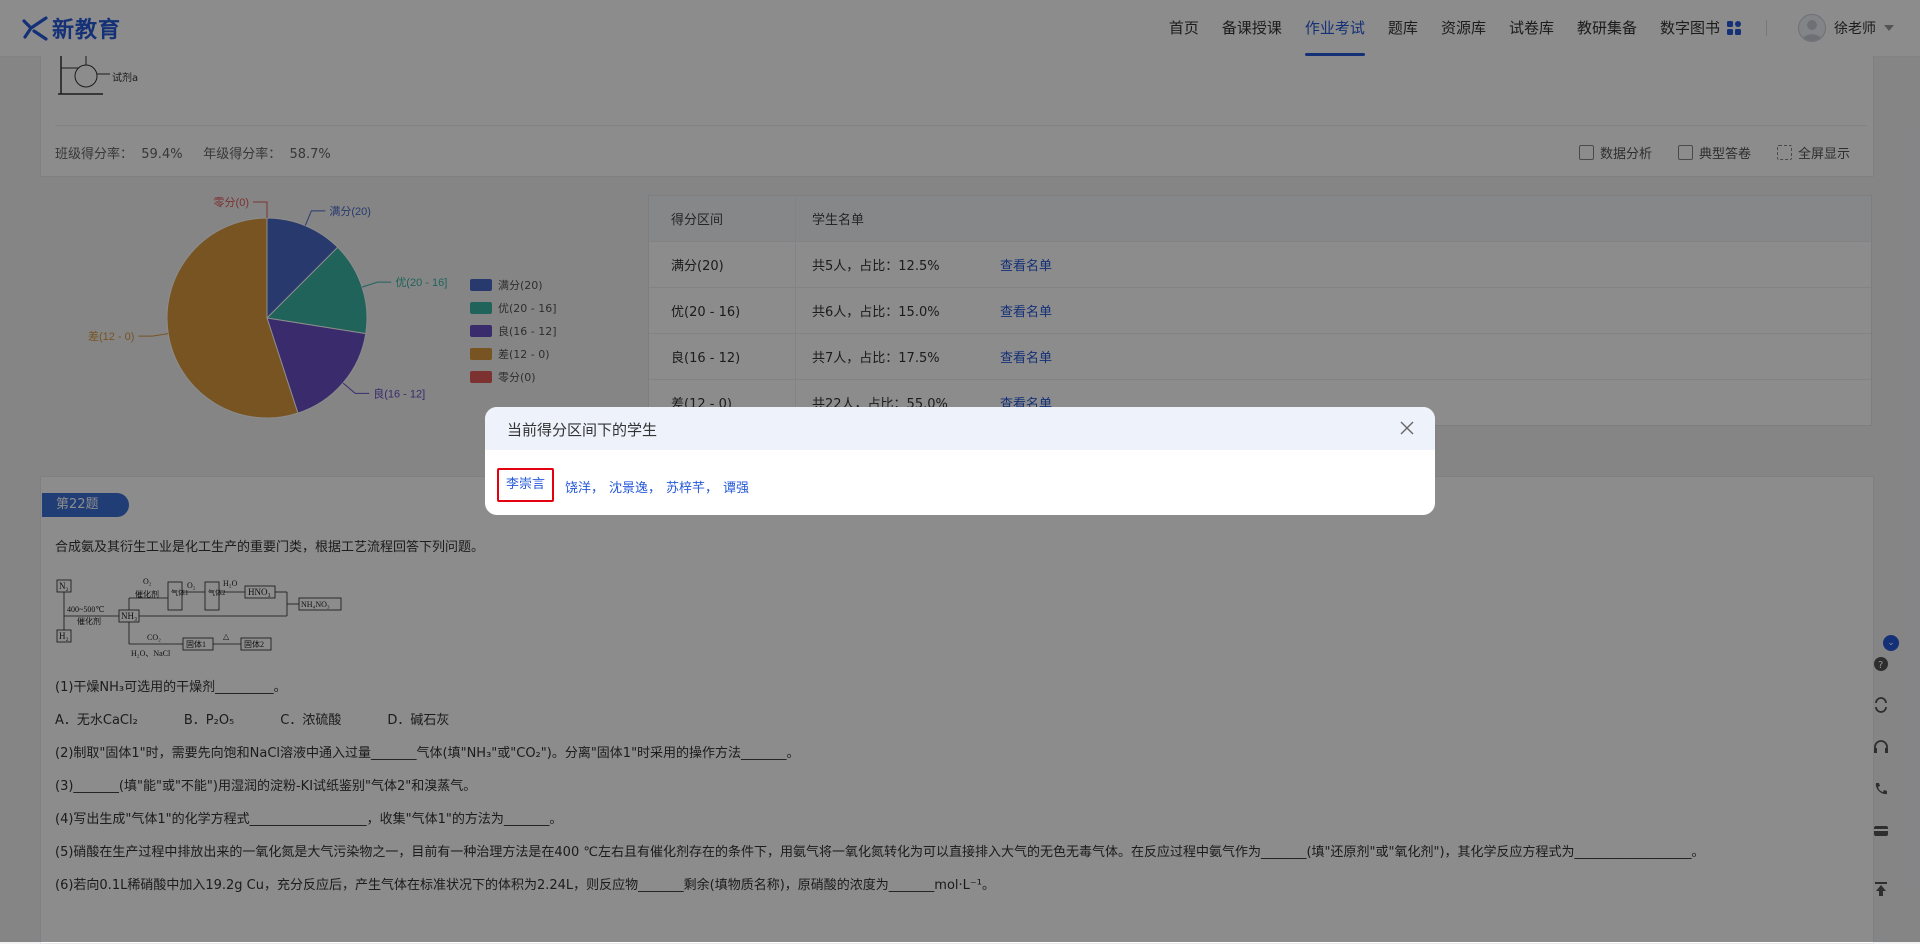 This screenshot has height=944, width=1920. Describe the element at coordinates (736, 486) in the screenshot. I see `student-name-link: 谭强` at that location.